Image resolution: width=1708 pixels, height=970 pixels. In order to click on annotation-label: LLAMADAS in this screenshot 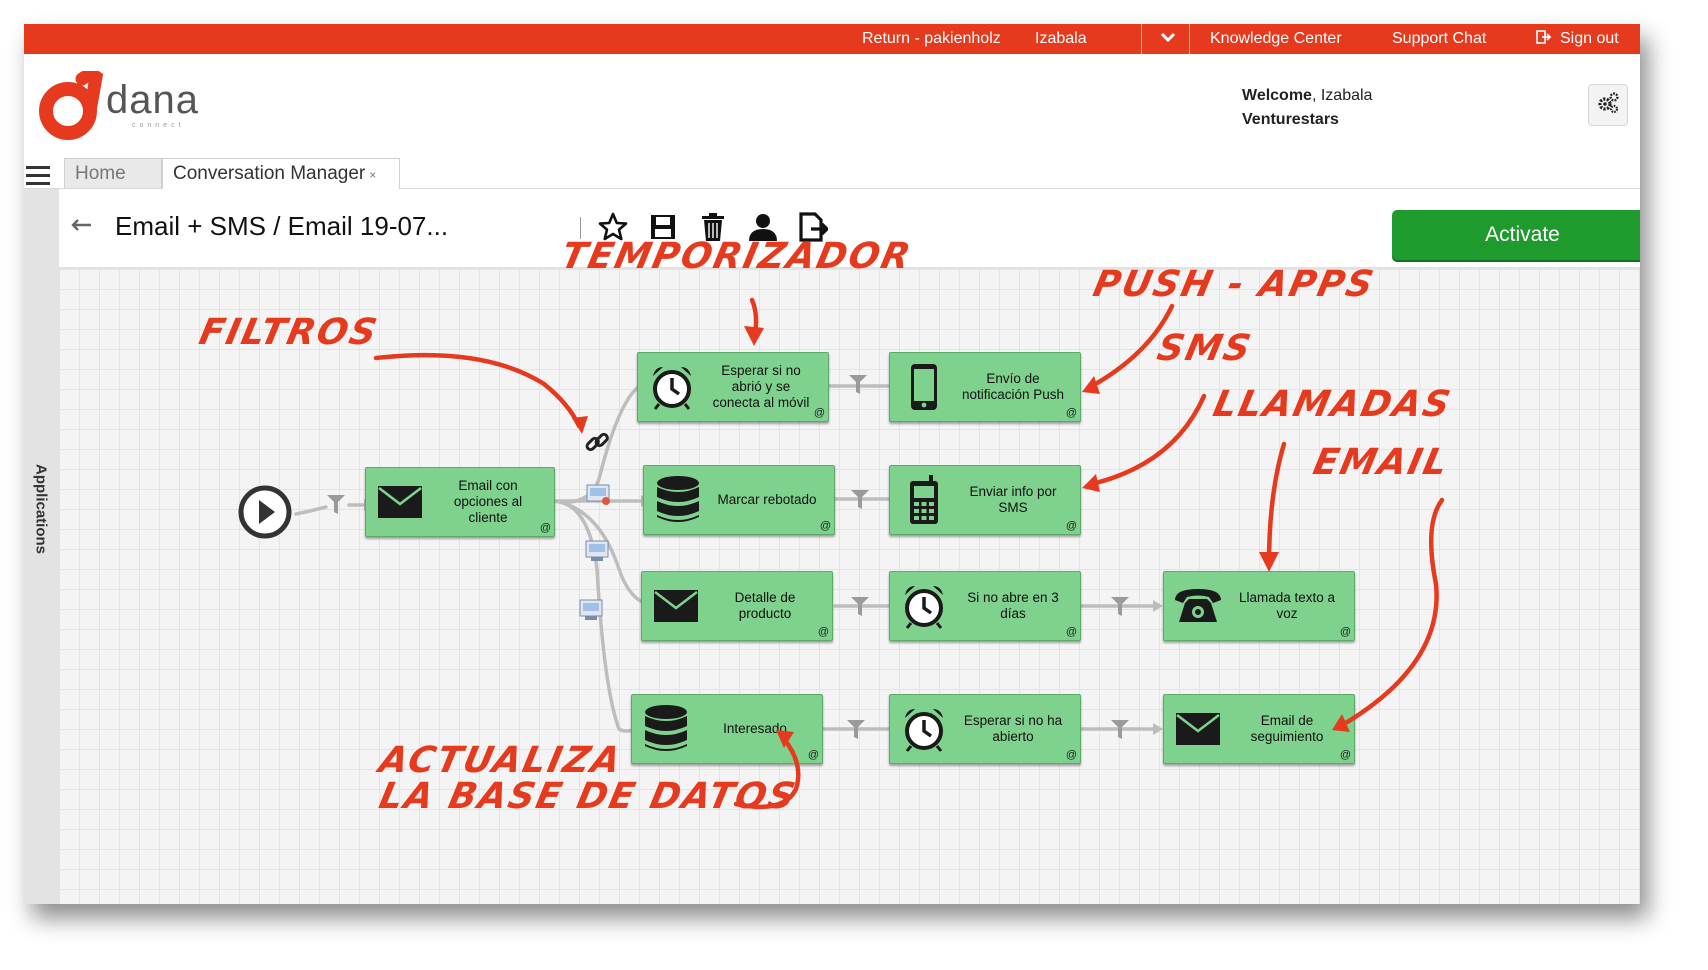, I will do `click(1332, 404)`.